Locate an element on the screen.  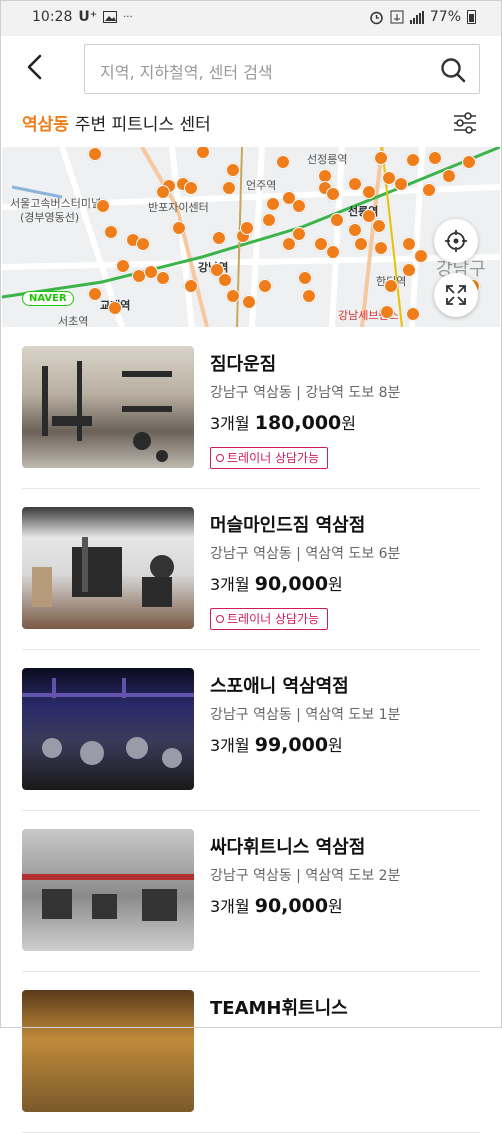
gym-name: 머슬마인드짐 역삼점 is located at coordinates (287, 524).